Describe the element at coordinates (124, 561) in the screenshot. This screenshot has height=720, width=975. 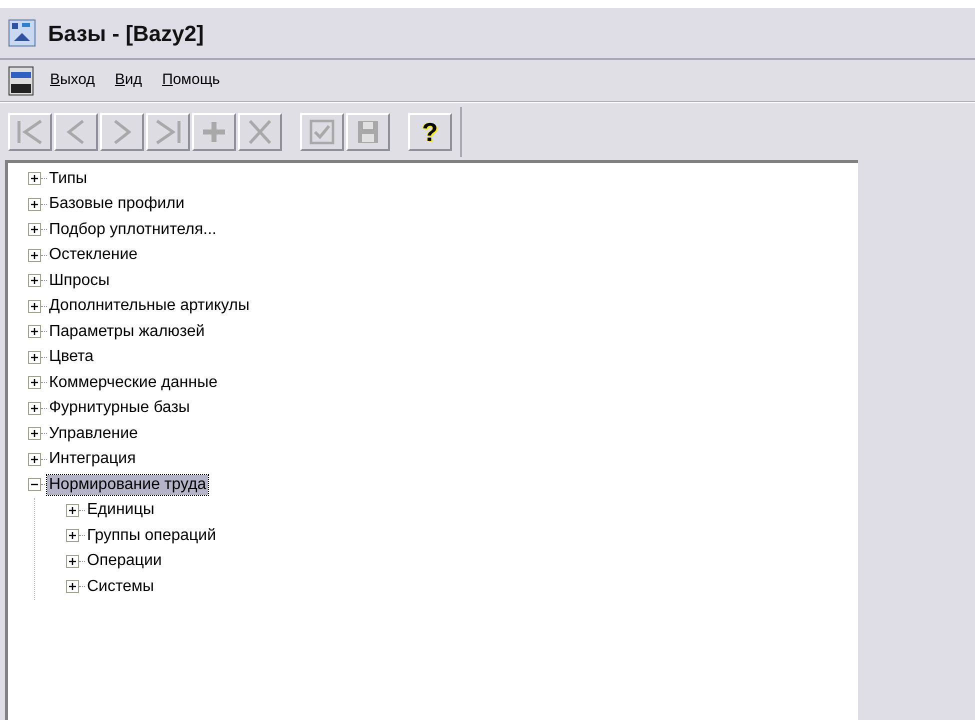
I see `tree-item: Операции` at that location.